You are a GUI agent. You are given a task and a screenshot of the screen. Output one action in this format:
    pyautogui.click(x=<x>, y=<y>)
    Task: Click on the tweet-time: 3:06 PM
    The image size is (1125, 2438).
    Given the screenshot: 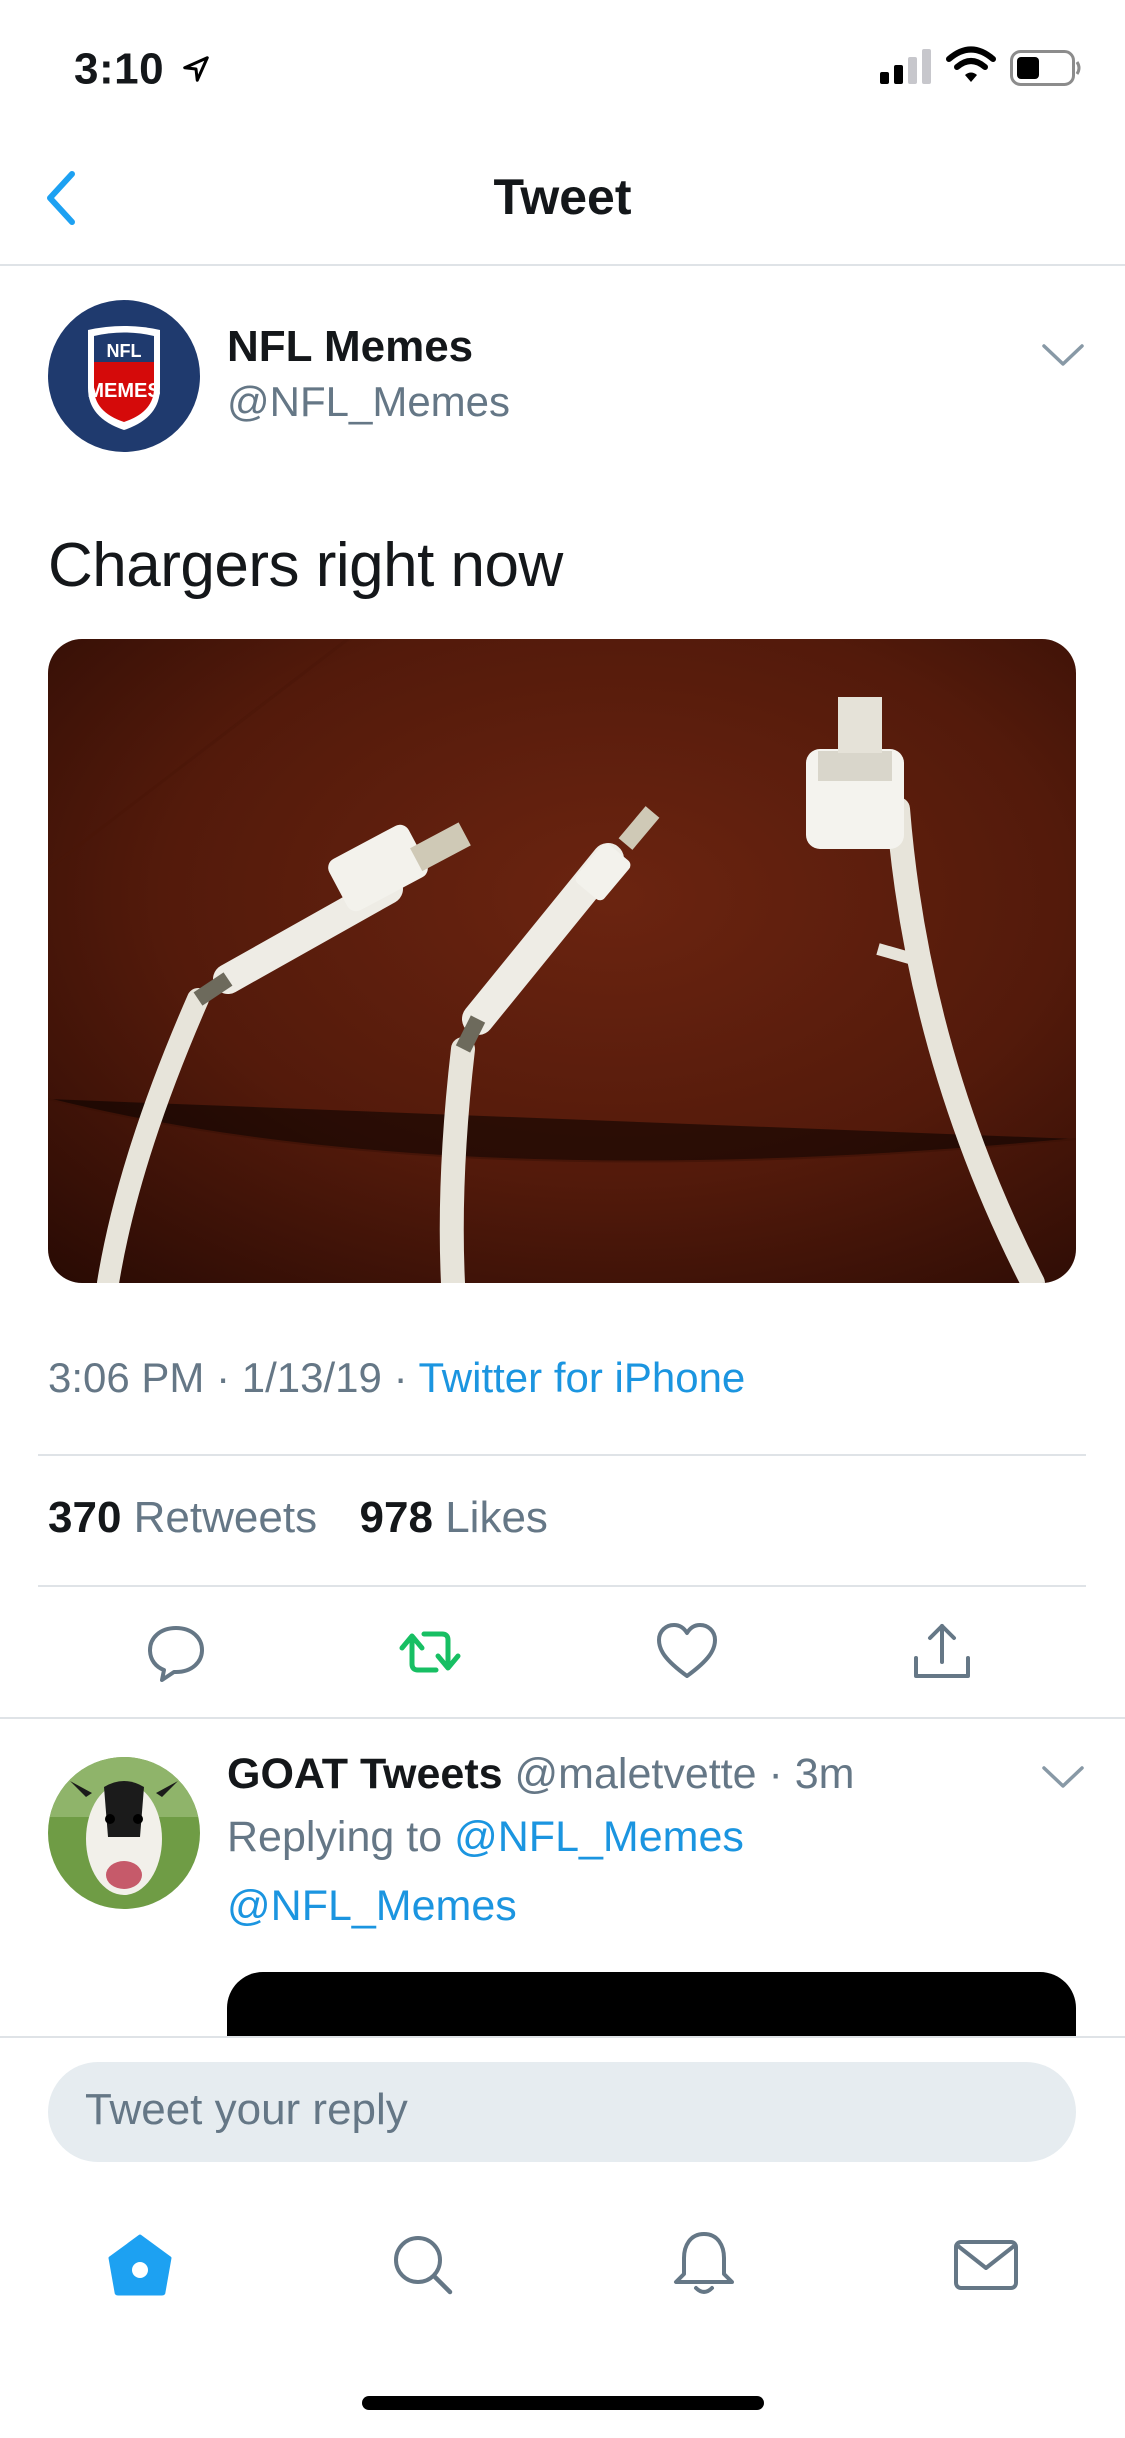 What is the action you would take?
    pyautogui.click(x=126, y=1377)
    